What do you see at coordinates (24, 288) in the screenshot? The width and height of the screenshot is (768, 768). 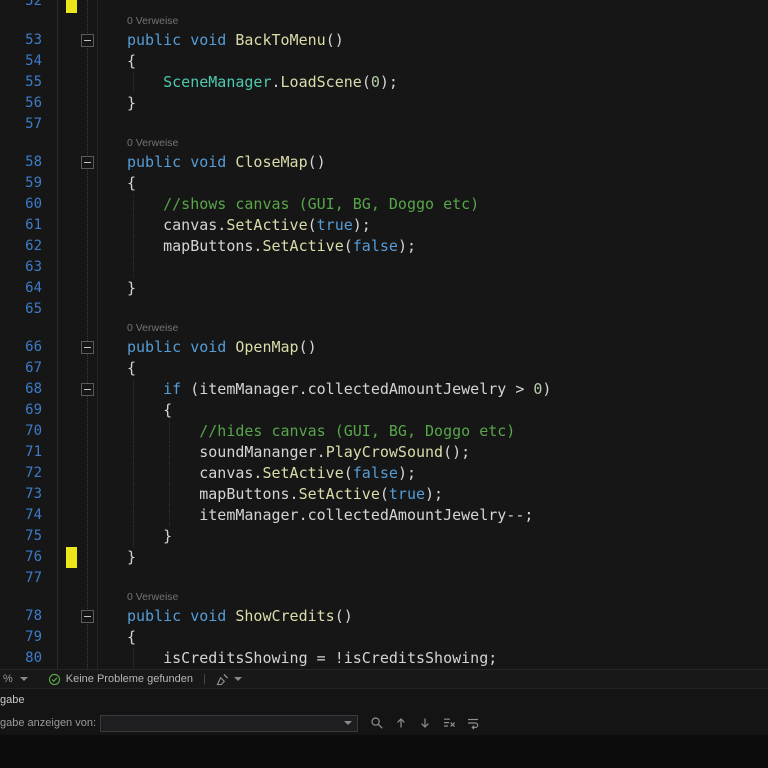 I see `line-number: 64` at bounding box center [24, 288].